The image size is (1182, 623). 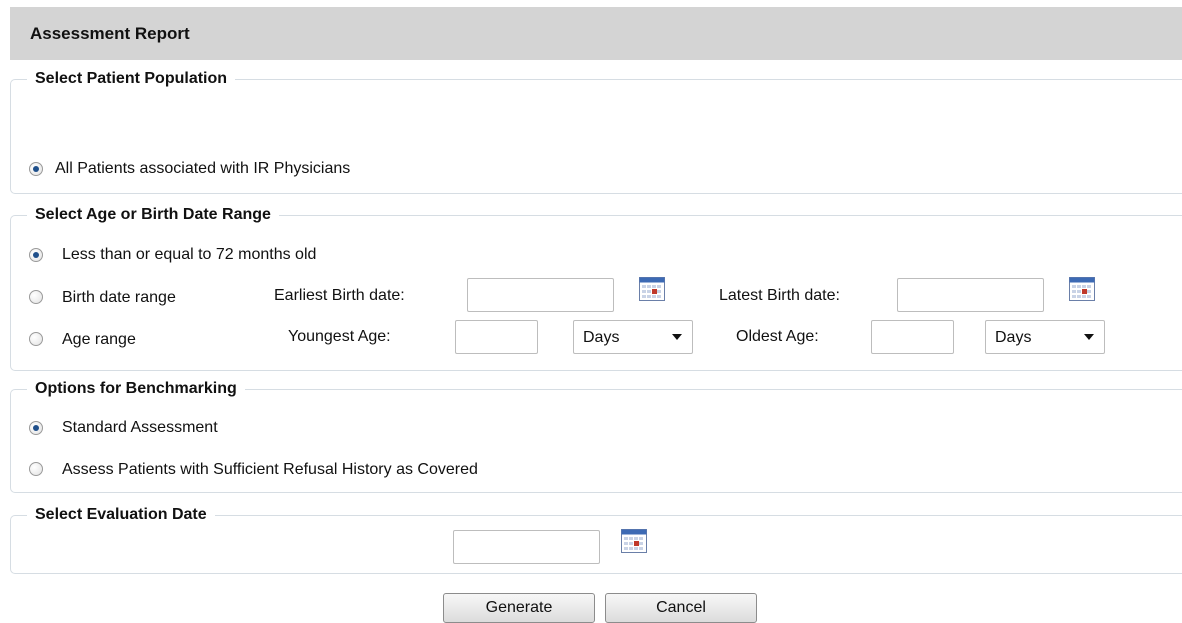 What do you see at coordinates (140, 427) in the screenshot?
I see `standard-assessment-label: Standard Assessment` at bounding box center [140, 427].